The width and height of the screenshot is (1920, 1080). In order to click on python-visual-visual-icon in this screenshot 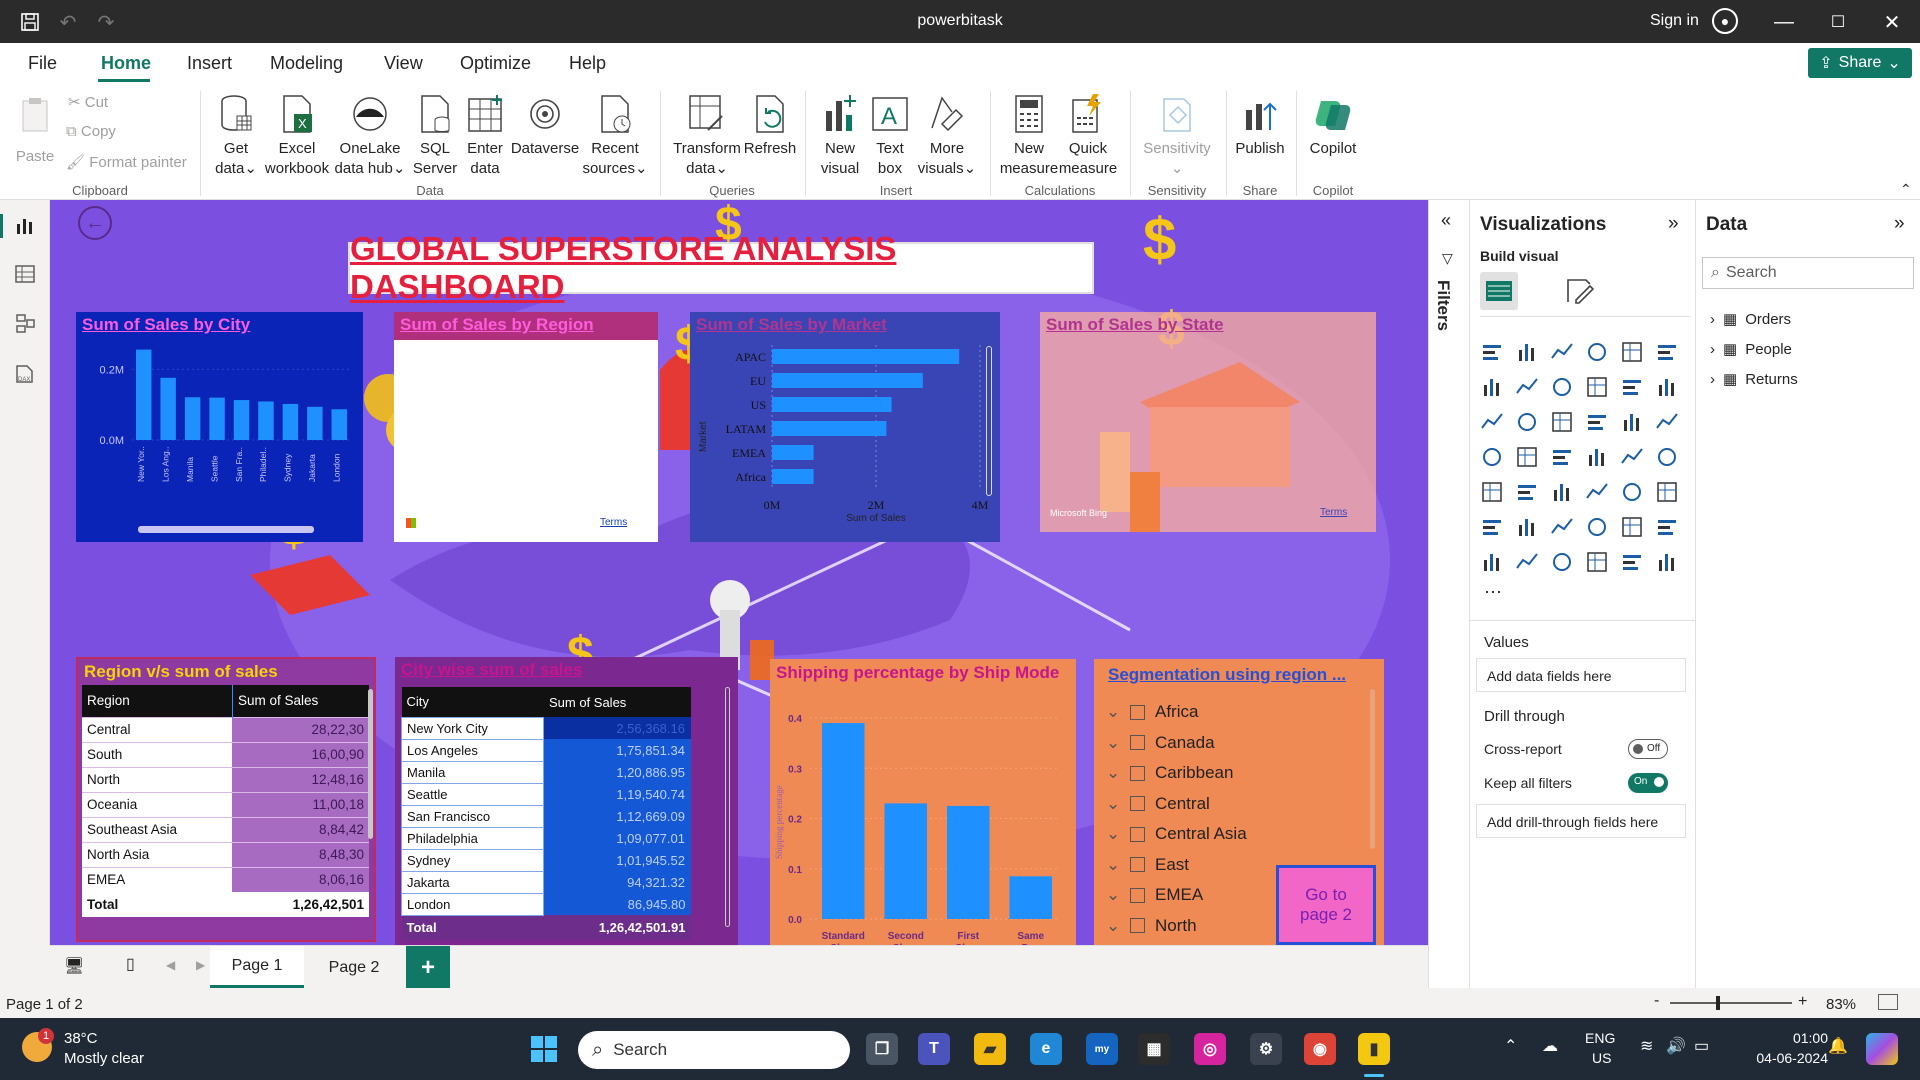, I will do `click(1492, 527)`.